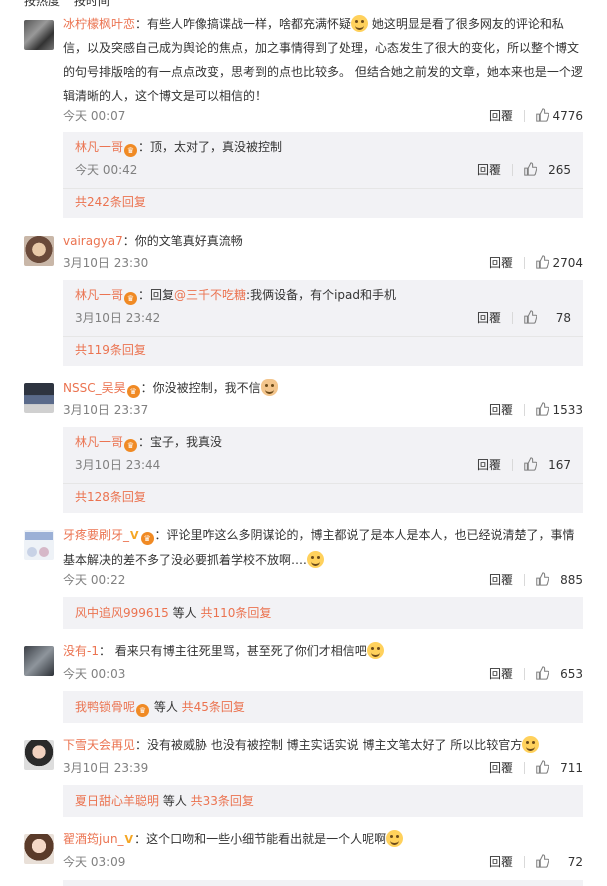  I want to click on reply-summary-box: 我鸭锁骨呢 ♛ 等人 共45条回复, so click(323, 707).